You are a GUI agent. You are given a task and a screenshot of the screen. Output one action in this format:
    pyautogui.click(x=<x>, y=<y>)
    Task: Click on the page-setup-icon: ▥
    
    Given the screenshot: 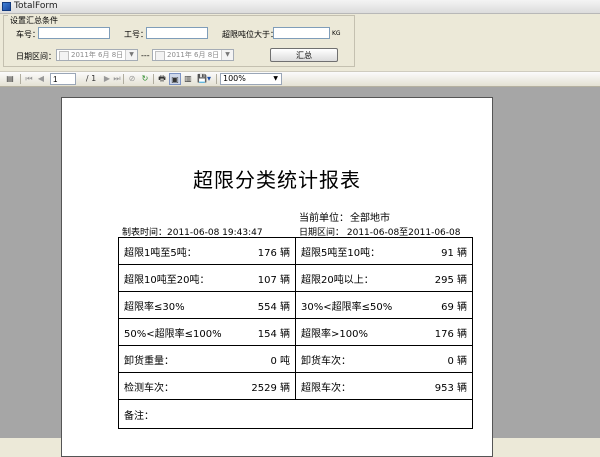 What is the action you would take?
    pyautogui.click(x=188, y=79)
    